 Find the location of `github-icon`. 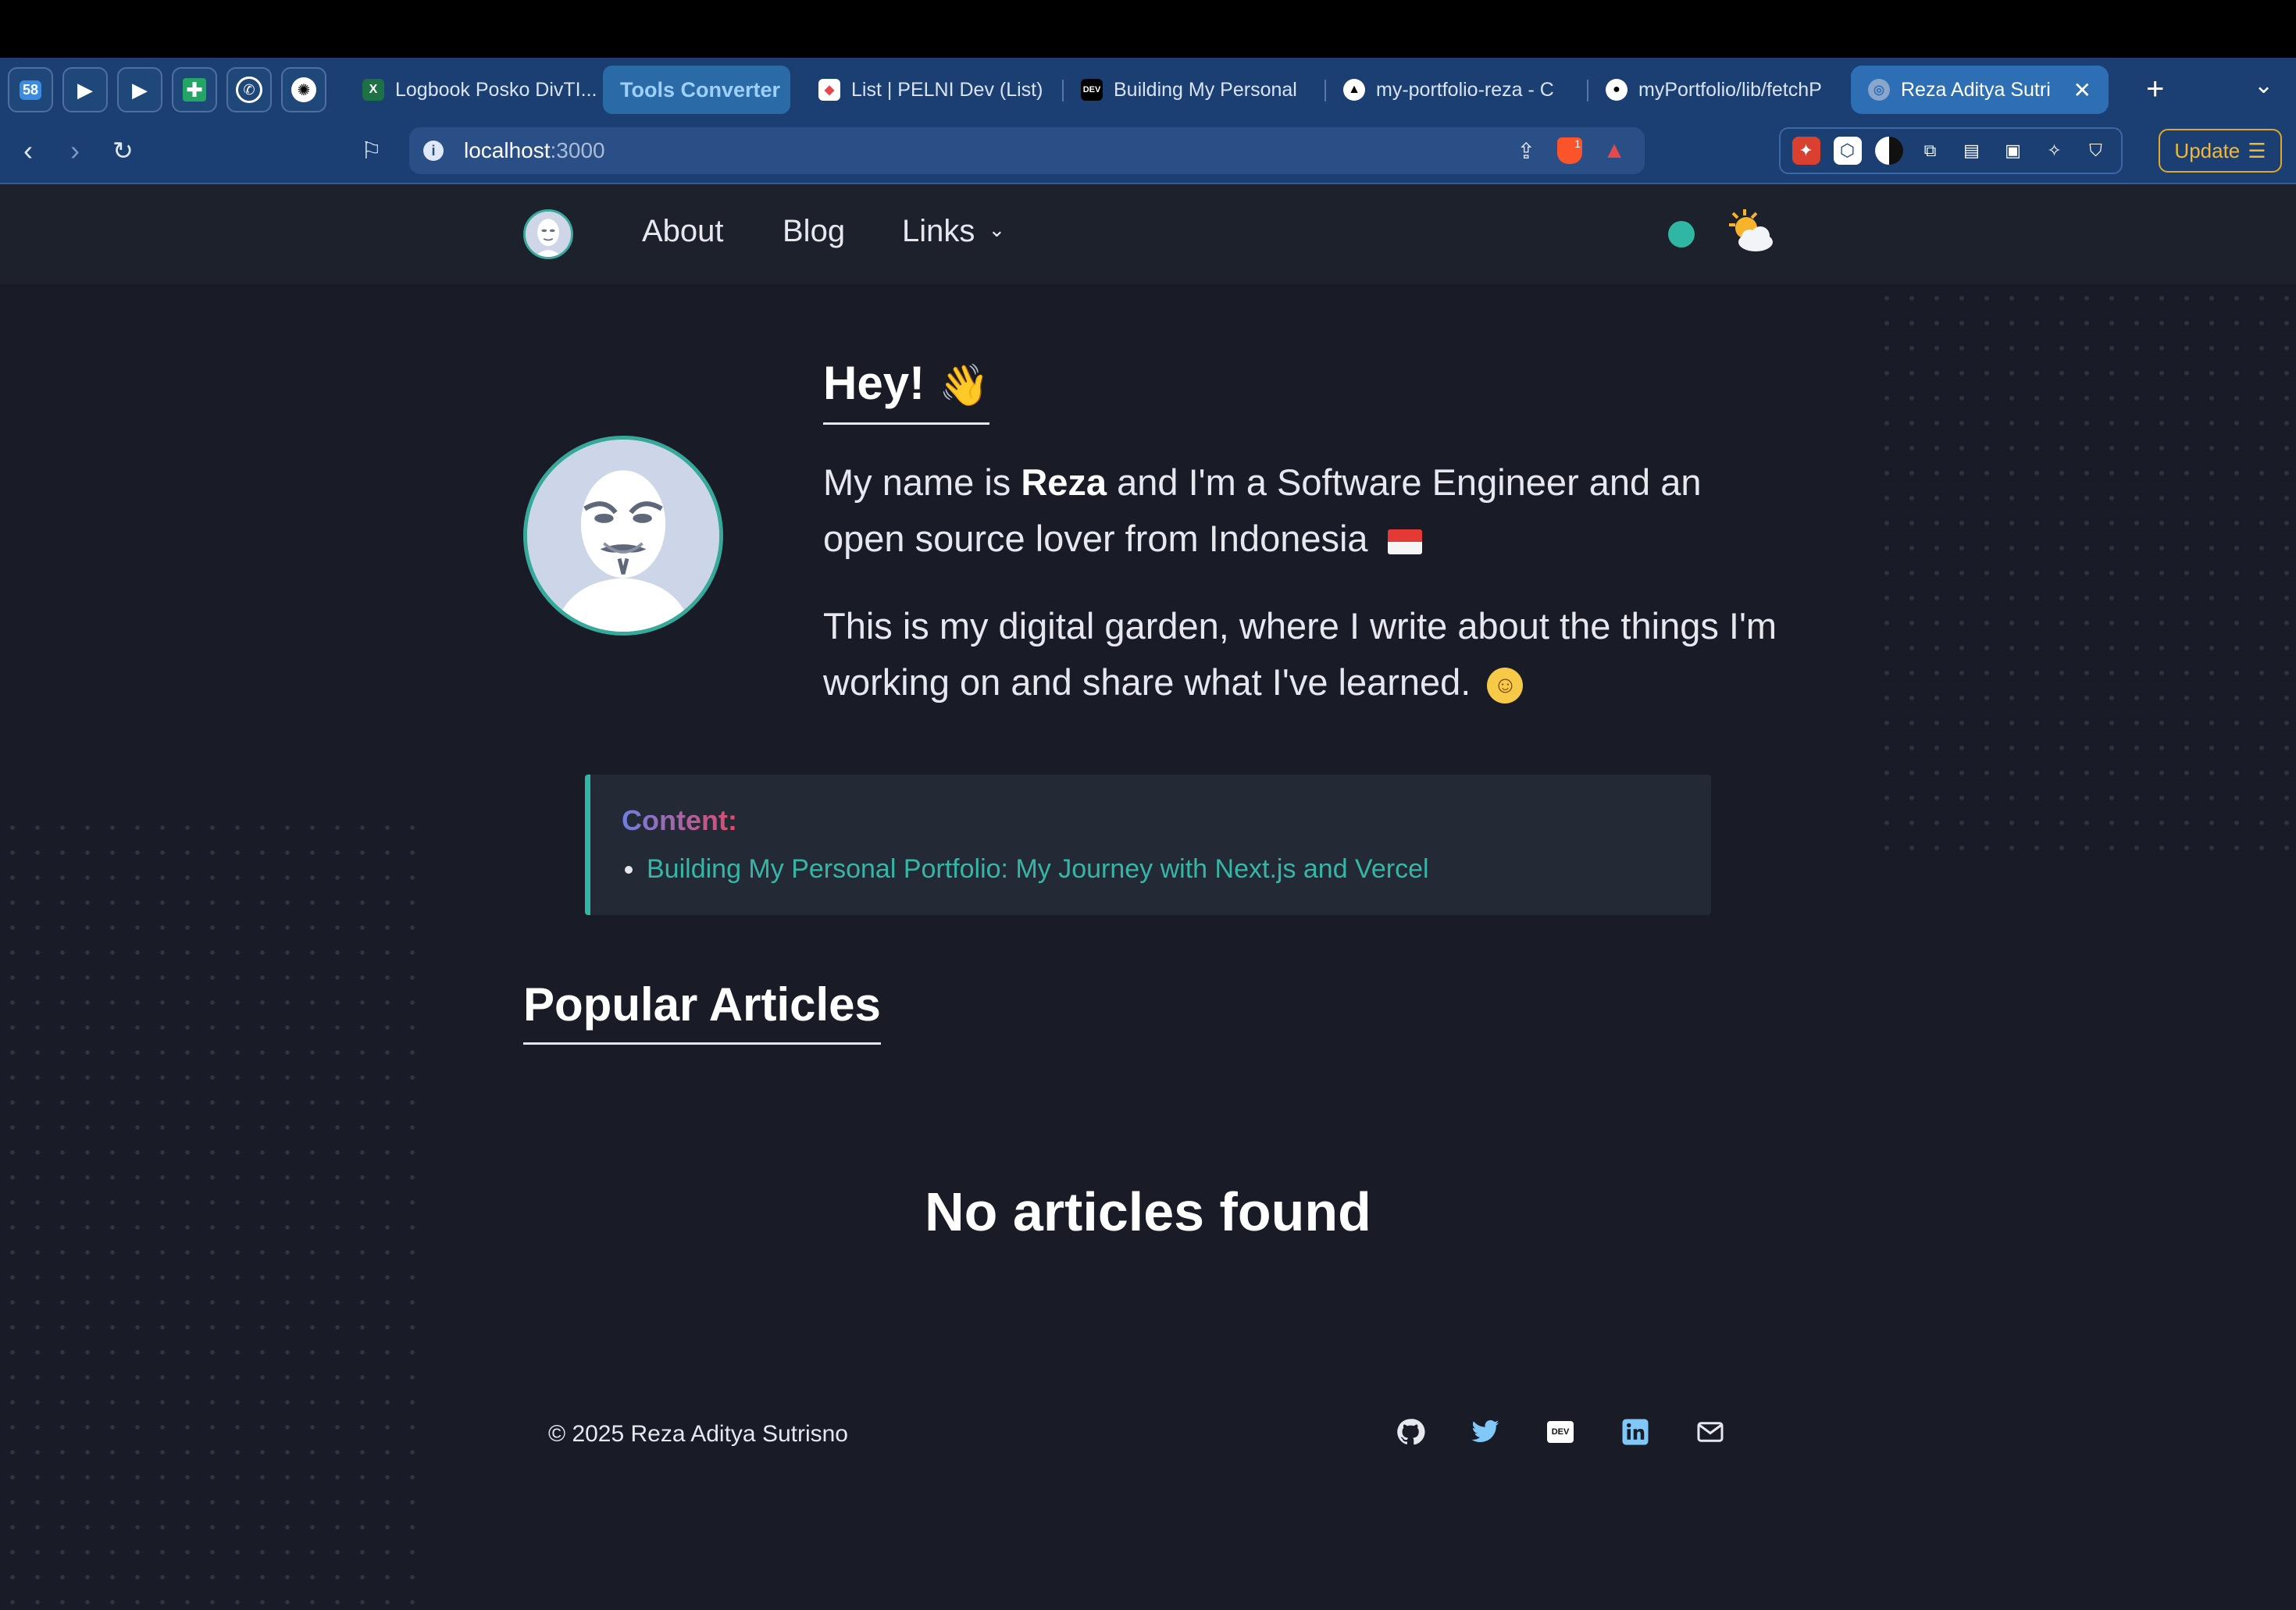

github-icon is located at coordinates (1411, 1432).